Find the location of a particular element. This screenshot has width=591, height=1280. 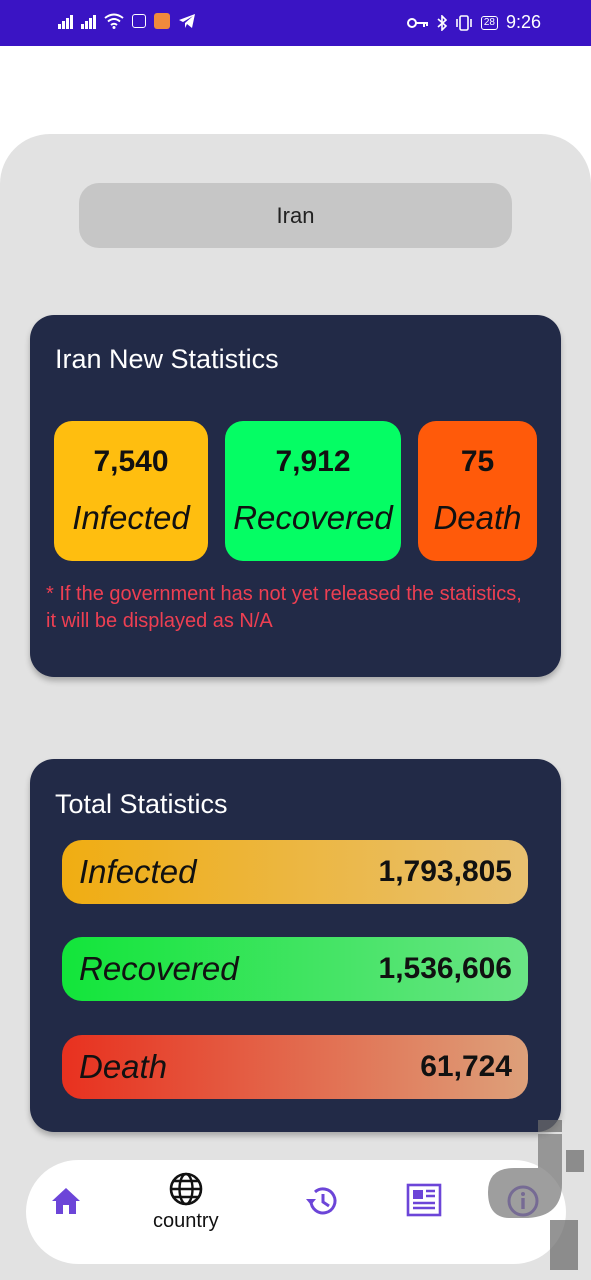

total-recovered-label: Recovered is located at coordinates (159, 968).